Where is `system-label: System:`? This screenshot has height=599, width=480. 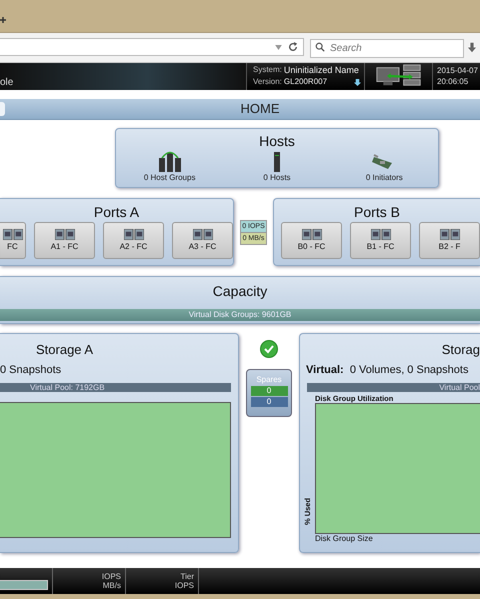 system-label: System: is located at coordinates (267, 70).